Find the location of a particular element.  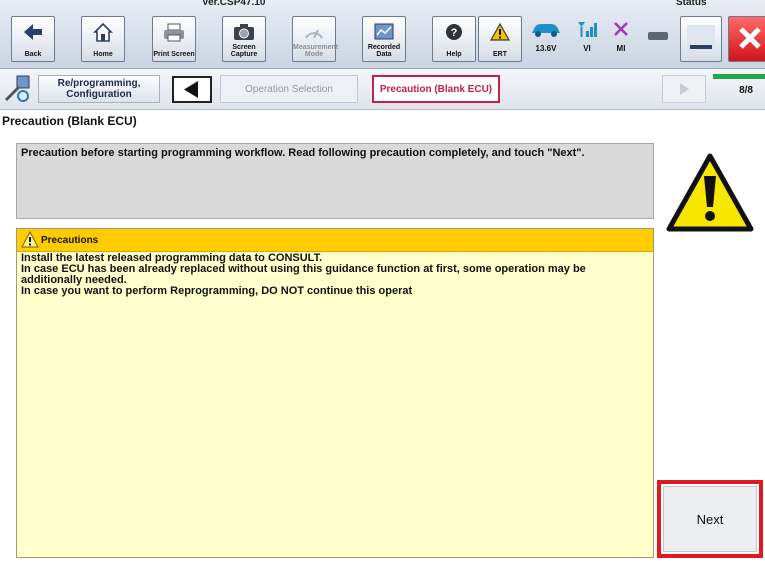

back-arrow-icon is located at coordinates (33, 32).